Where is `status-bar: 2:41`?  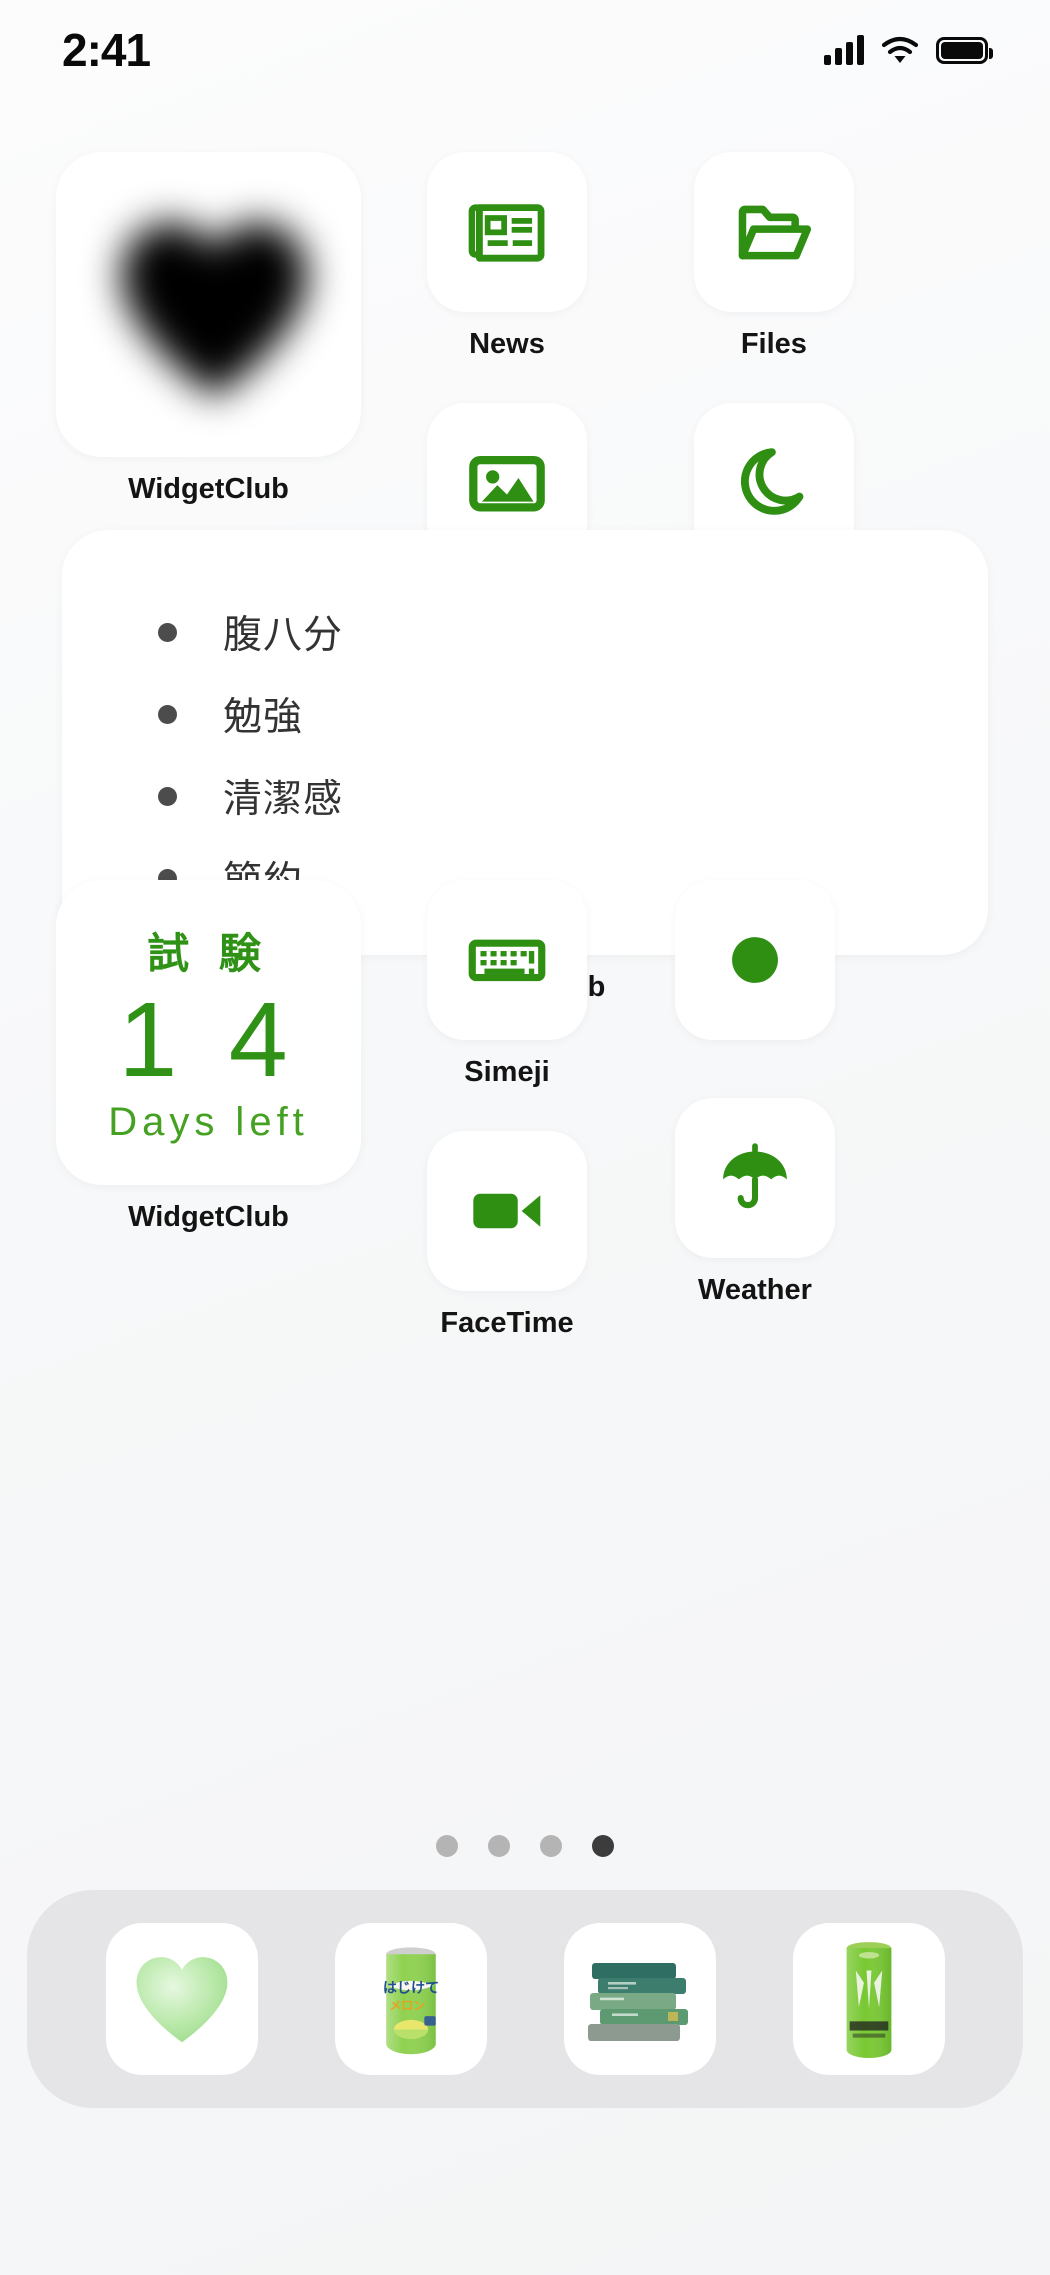 status-bar: 2:41 is located at coordinates (525, 50).